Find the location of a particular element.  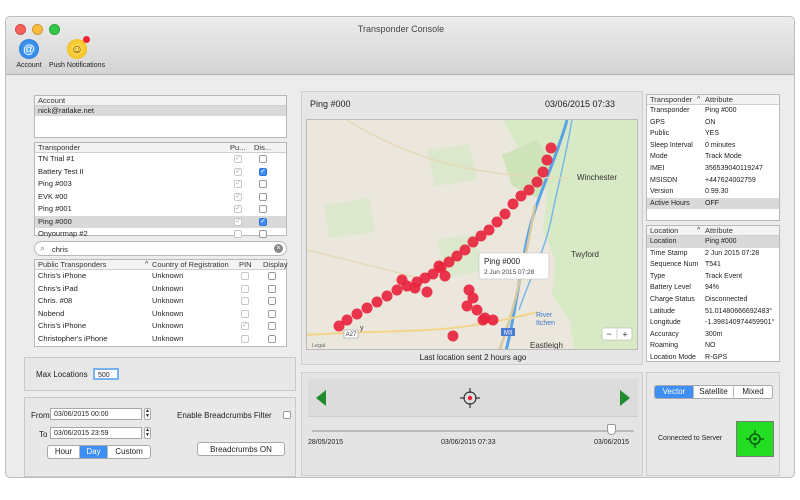

timeline-slider-thumb is located at coordinates (612, 429).